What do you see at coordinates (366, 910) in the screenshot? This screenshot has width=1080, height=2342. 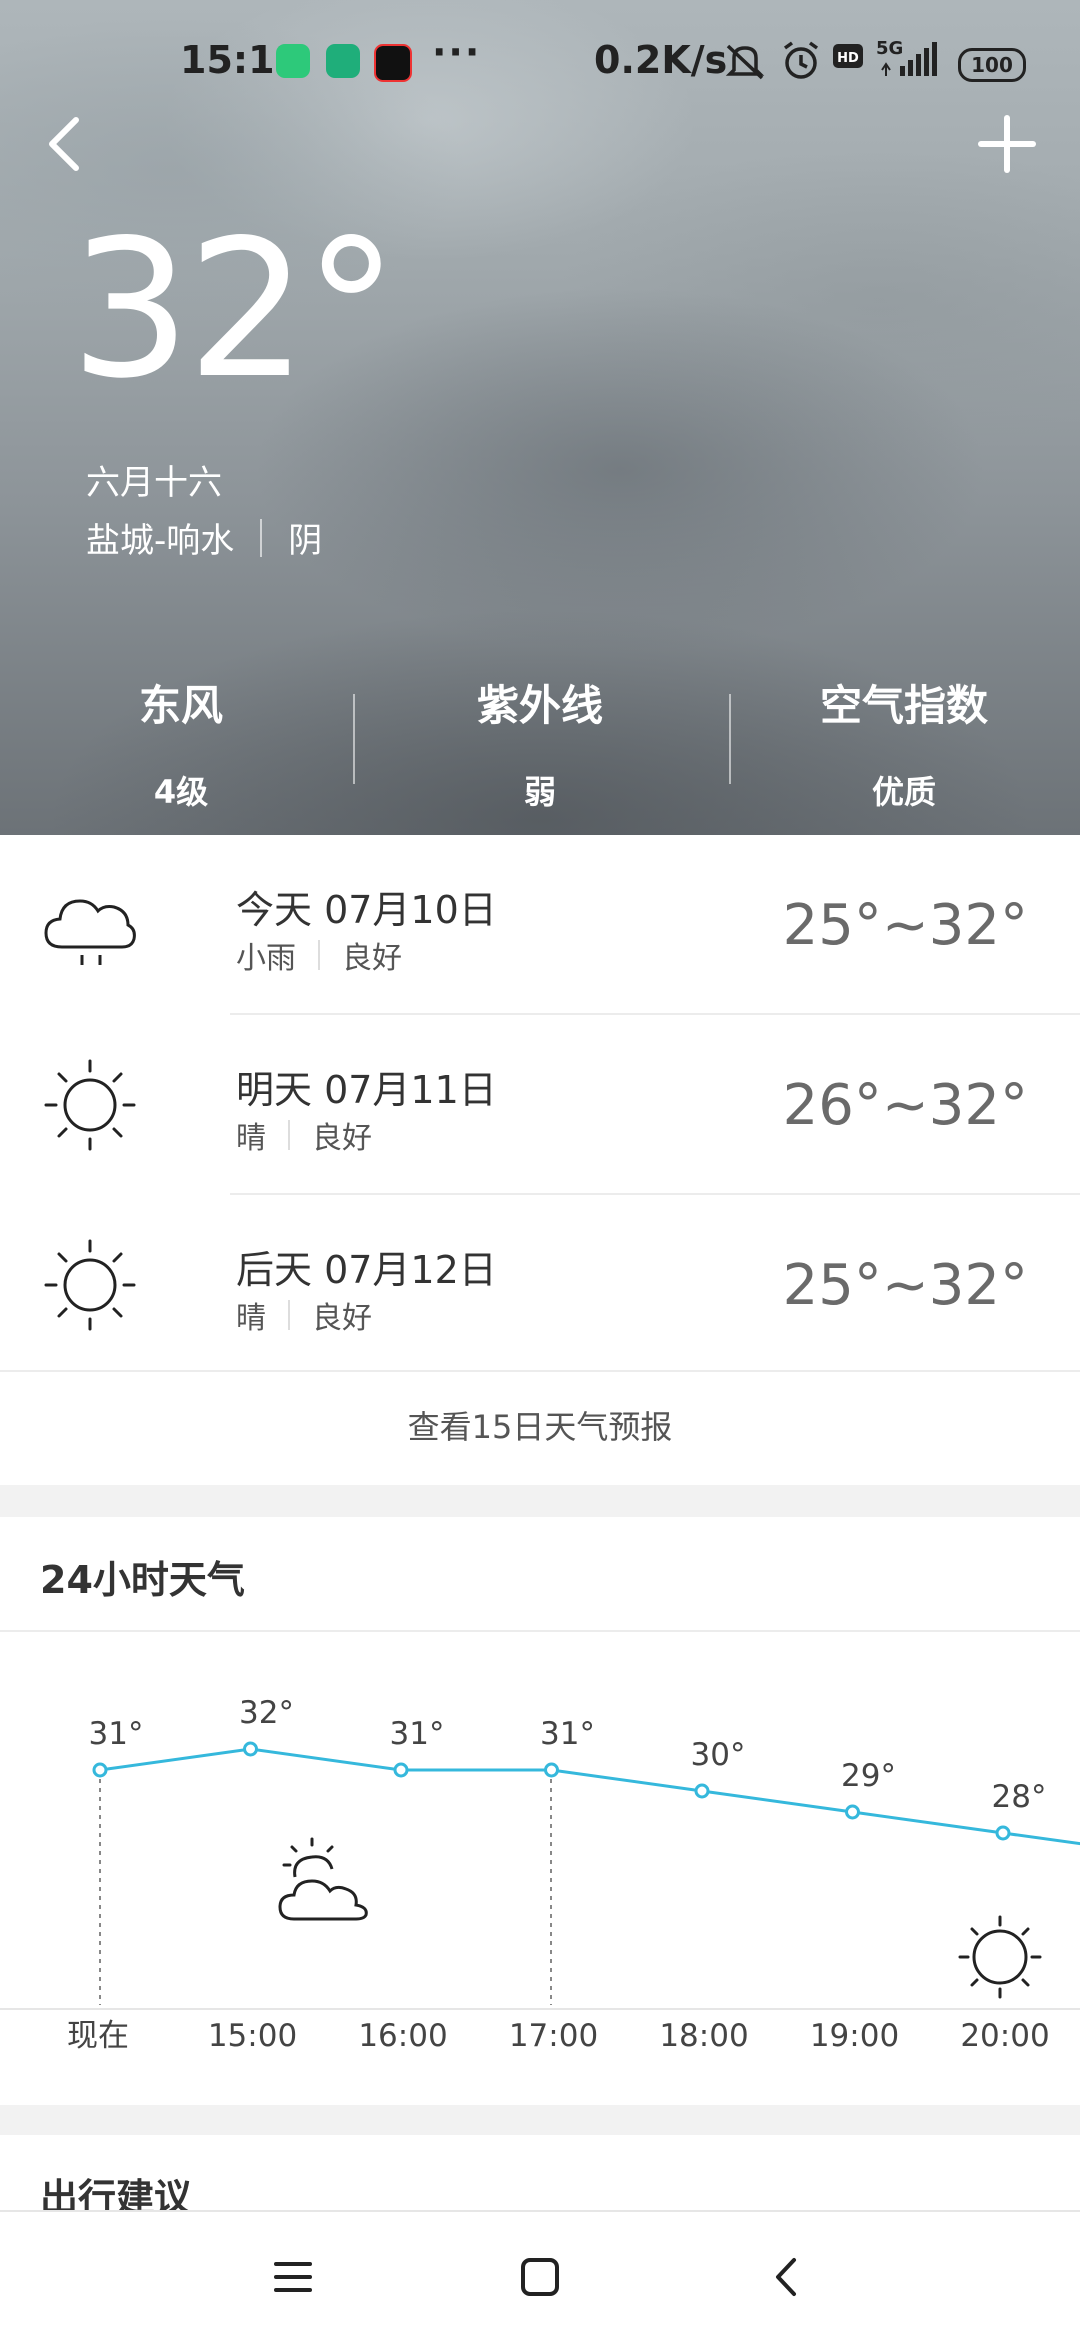 I see `forecast-date: 今天 07月10日` at bounding box center [366, 910].